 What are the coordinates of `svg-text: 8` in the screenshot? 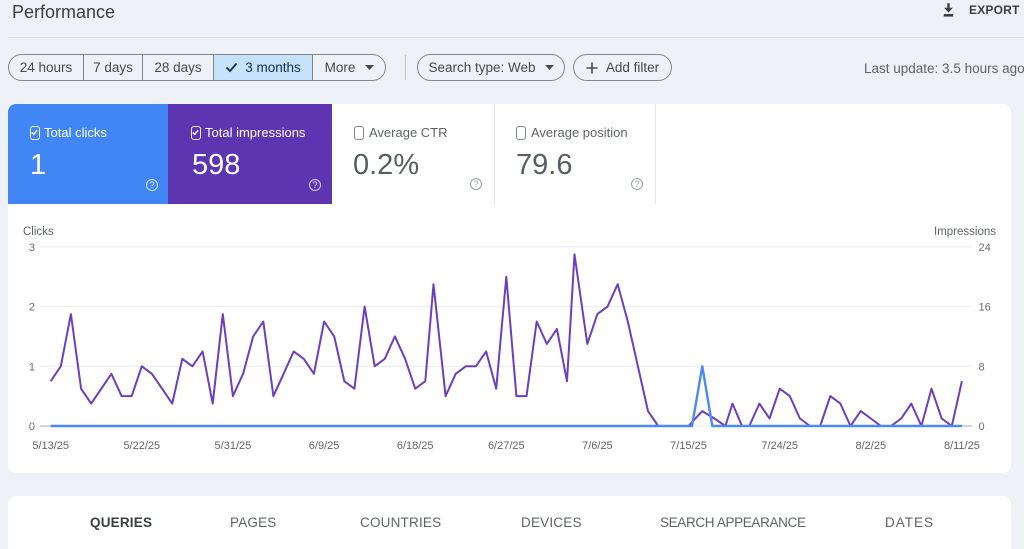 It's located at (982, 367).